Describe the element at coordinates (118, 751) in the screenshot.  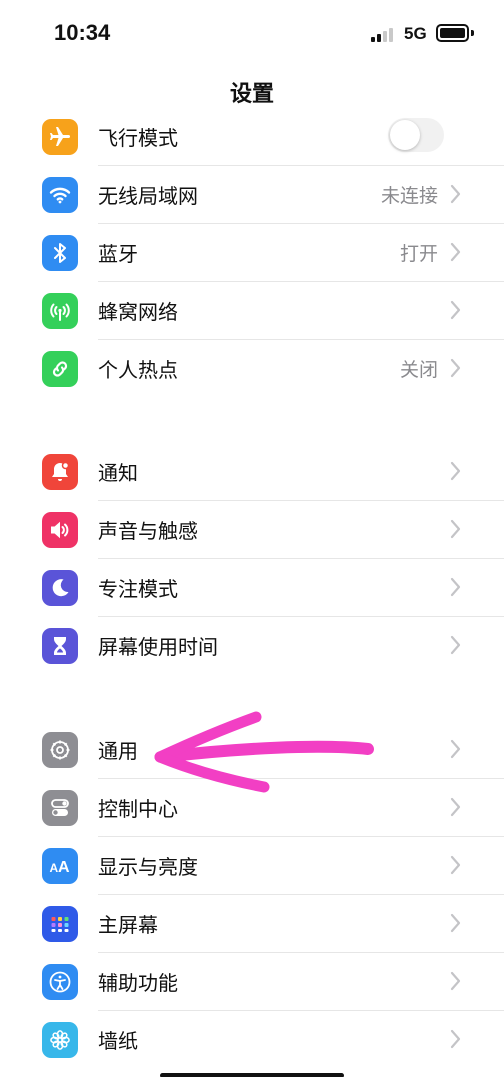
I see `row-label: 通用` at that location.